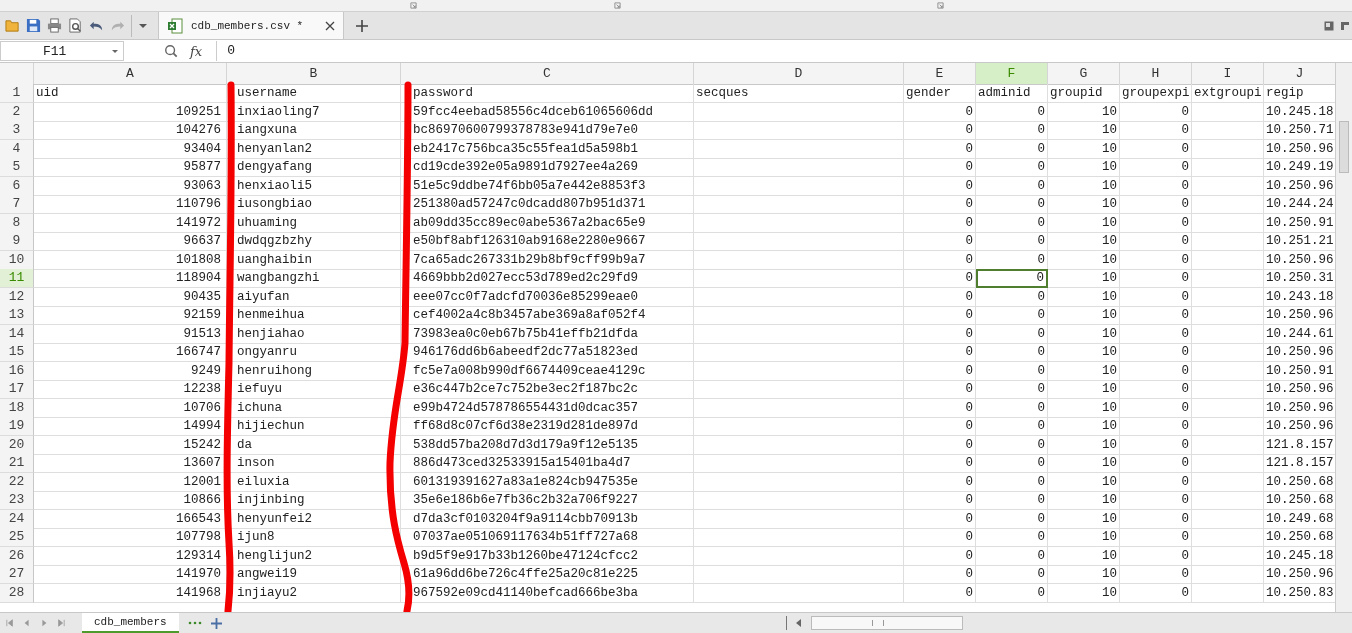  Describe the element at coordinates (1299, 74) in the screenshot. I see `column-header: J` at that location.